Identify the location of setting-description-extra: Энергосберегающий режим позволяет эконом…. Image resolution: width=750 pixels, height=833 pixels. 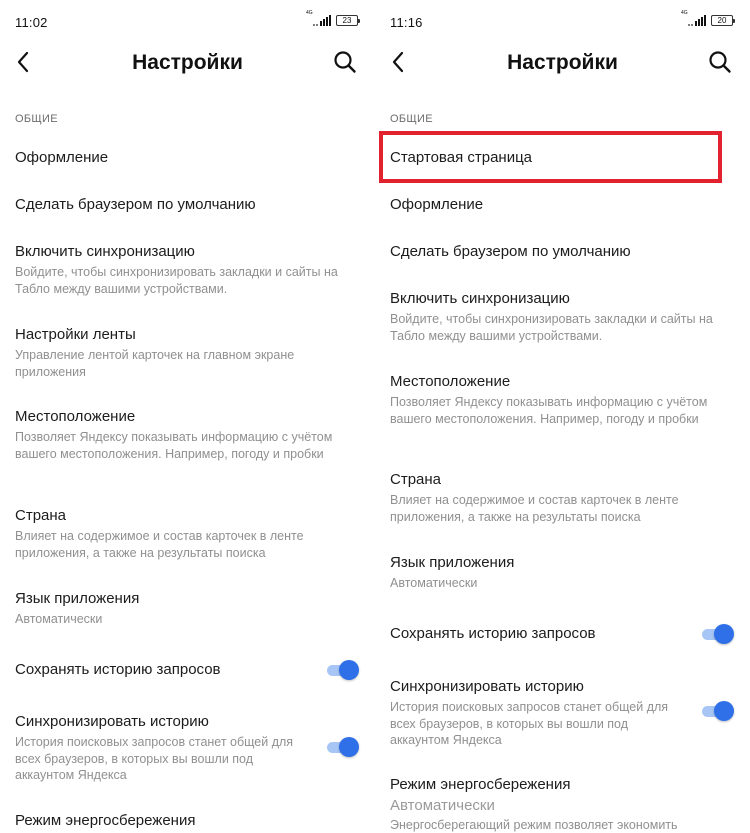
(534, 824).